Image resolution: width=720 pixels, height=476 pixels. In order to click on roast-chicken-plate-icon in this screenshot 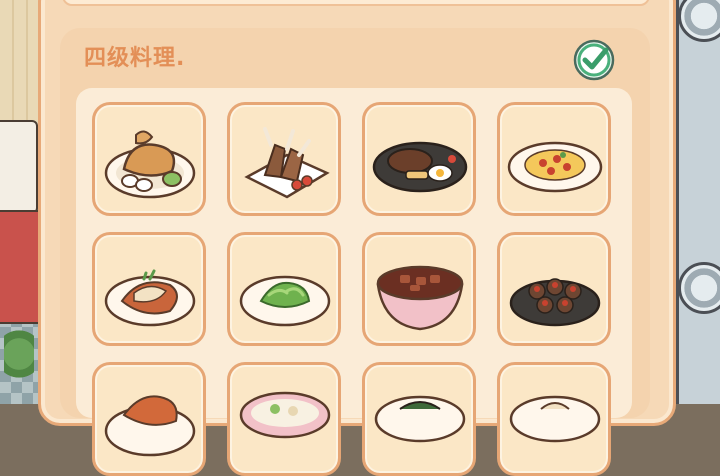, I will do `click(150, 164)`.